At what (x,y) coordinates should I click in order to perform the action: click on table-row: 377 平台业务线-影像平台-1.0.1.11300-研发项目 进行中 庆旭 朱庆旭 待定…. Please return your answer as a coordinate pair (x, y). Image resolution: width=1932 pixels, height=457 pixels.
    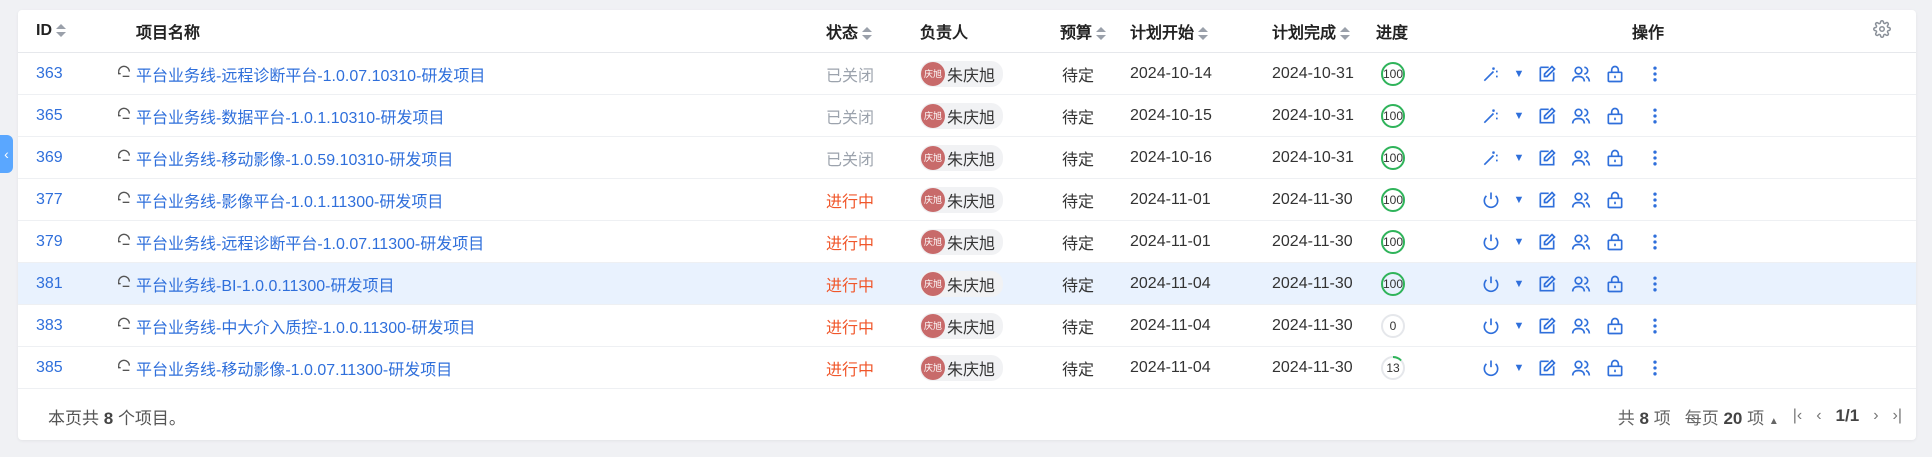
    Looking at the image, I should click on (967, 199).